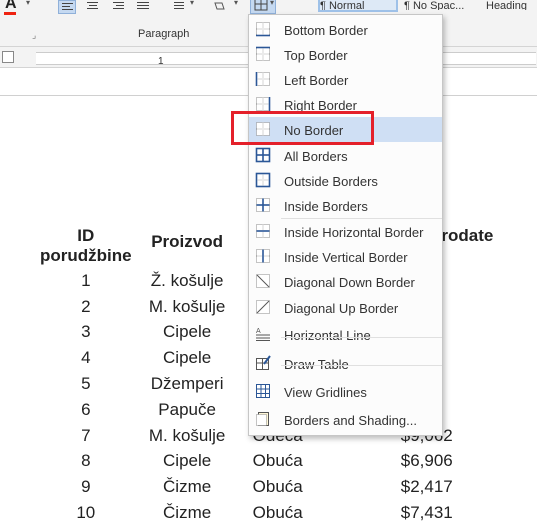 Image resolution: width=537 pixels, height=526 pixels. I want to click on cell-id: 7, so click(86, 435).